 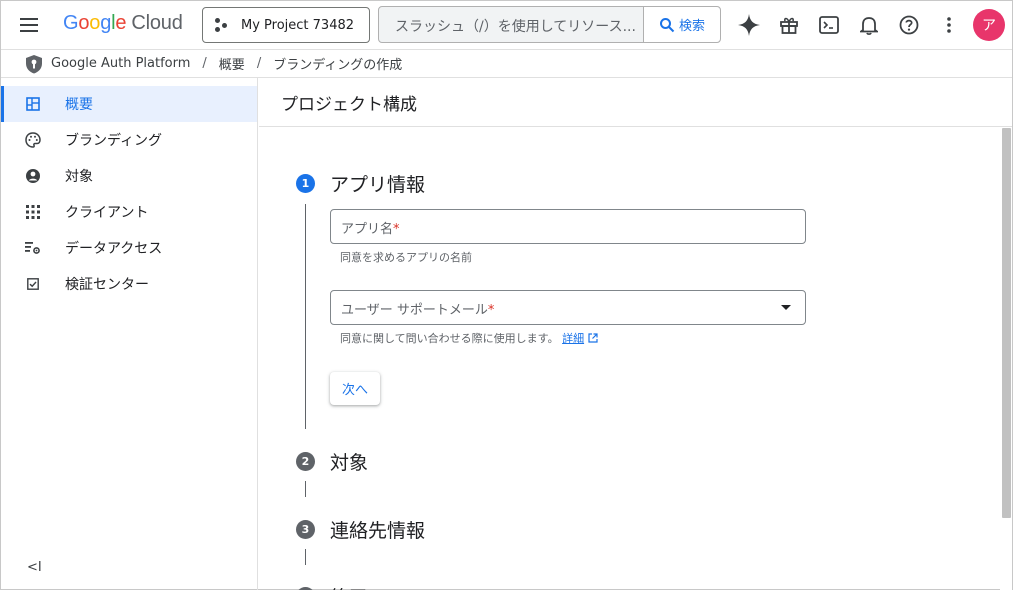 I want to click on sidebar-item-verification-center: 検証センター, so click(x=129, y=284).